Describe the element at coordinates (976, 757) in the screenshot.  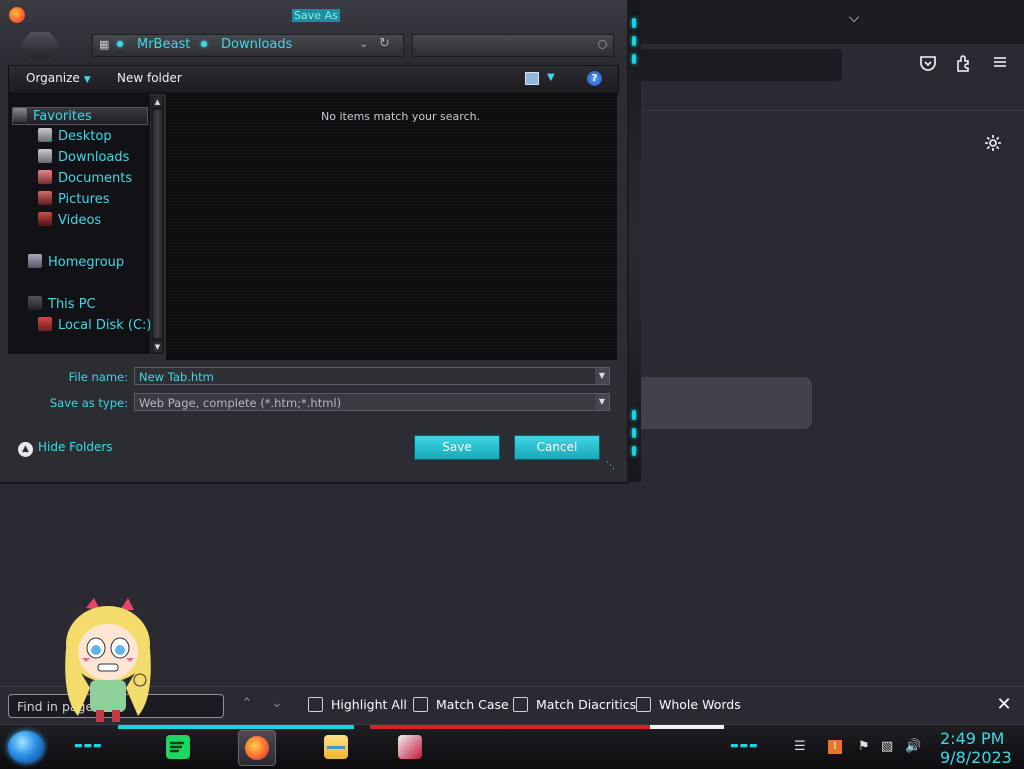
I see `clock-date: 9/8/2023` at that location.